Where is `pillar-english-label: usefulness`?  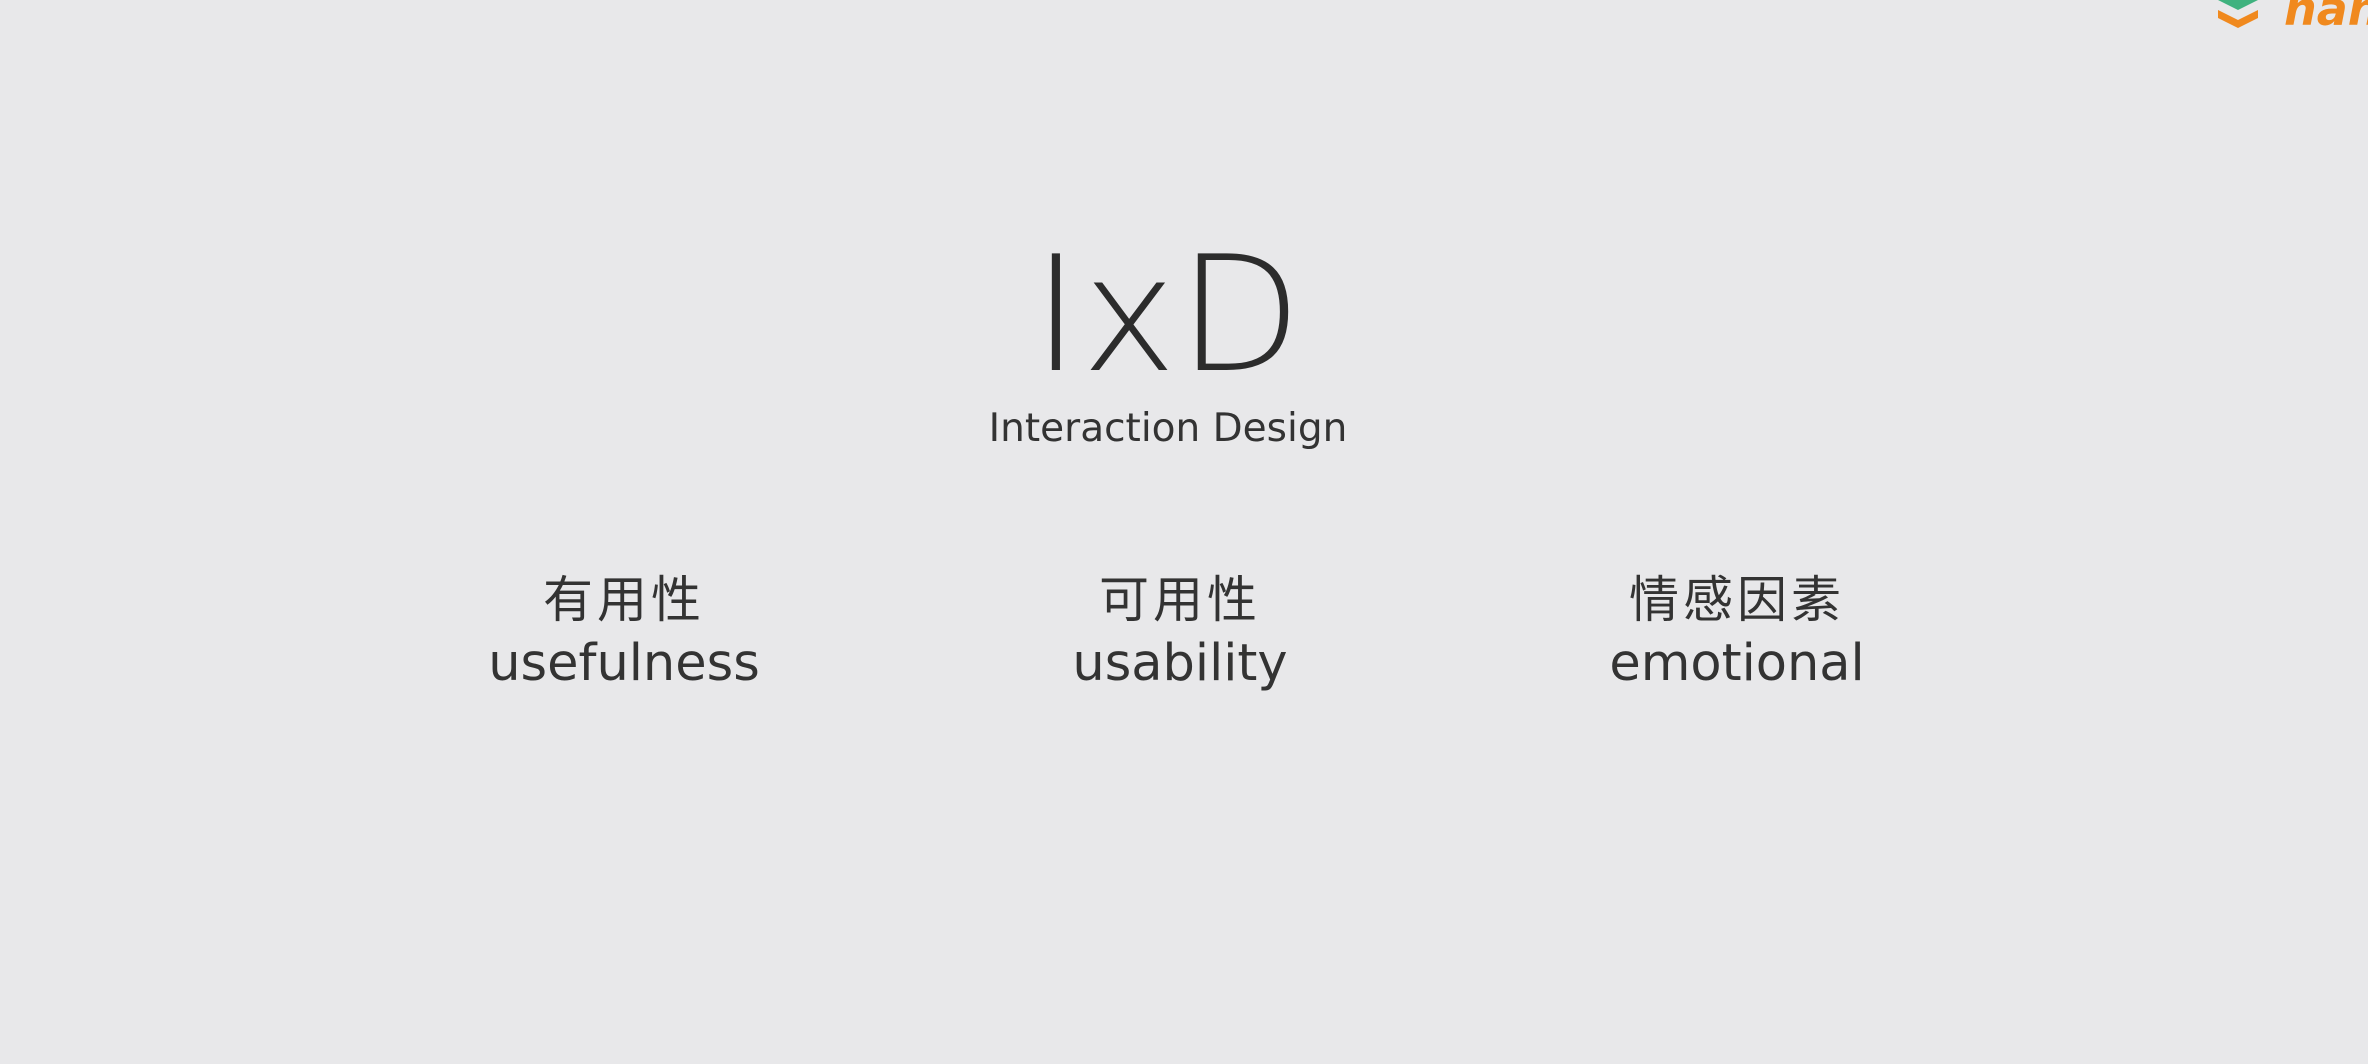
pillar-english-label: usefulness is located at coordinates (624, 663).